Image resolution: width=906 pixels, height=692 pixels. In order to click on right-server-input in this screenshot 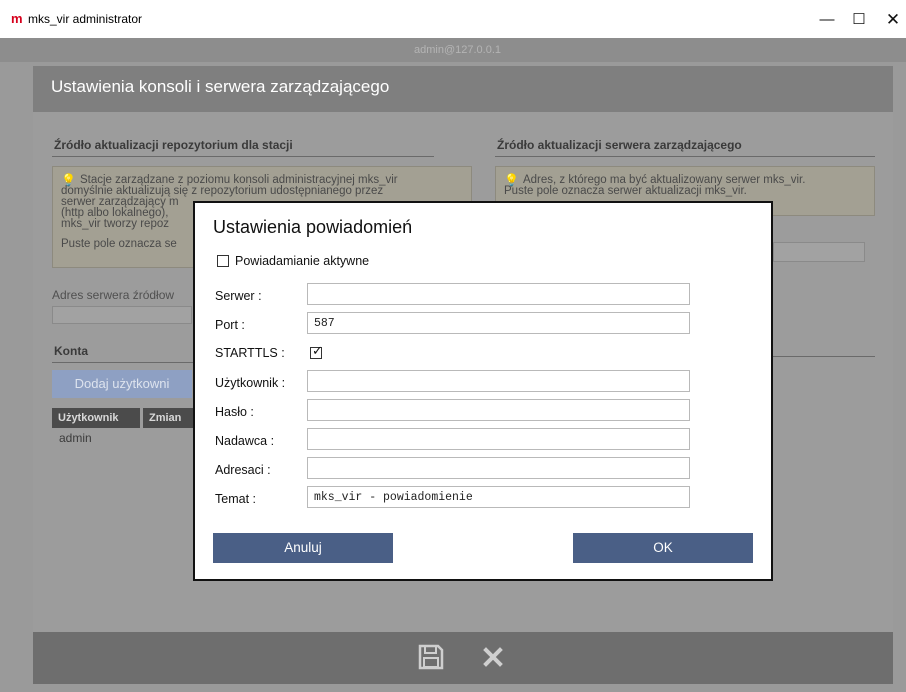, I will do `click(819, 252)`.